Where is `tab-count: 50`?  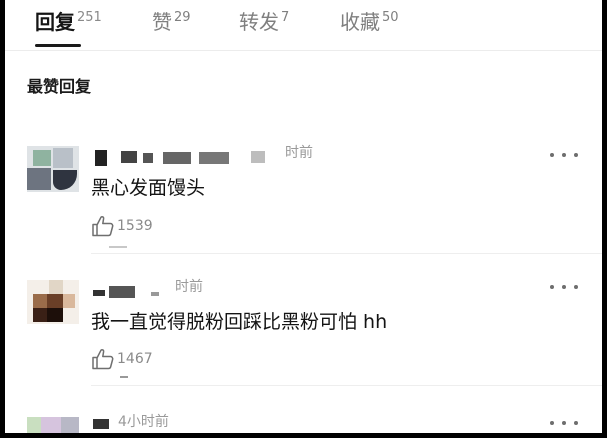 tab-count: 50 is located at coordinates (390, 17).